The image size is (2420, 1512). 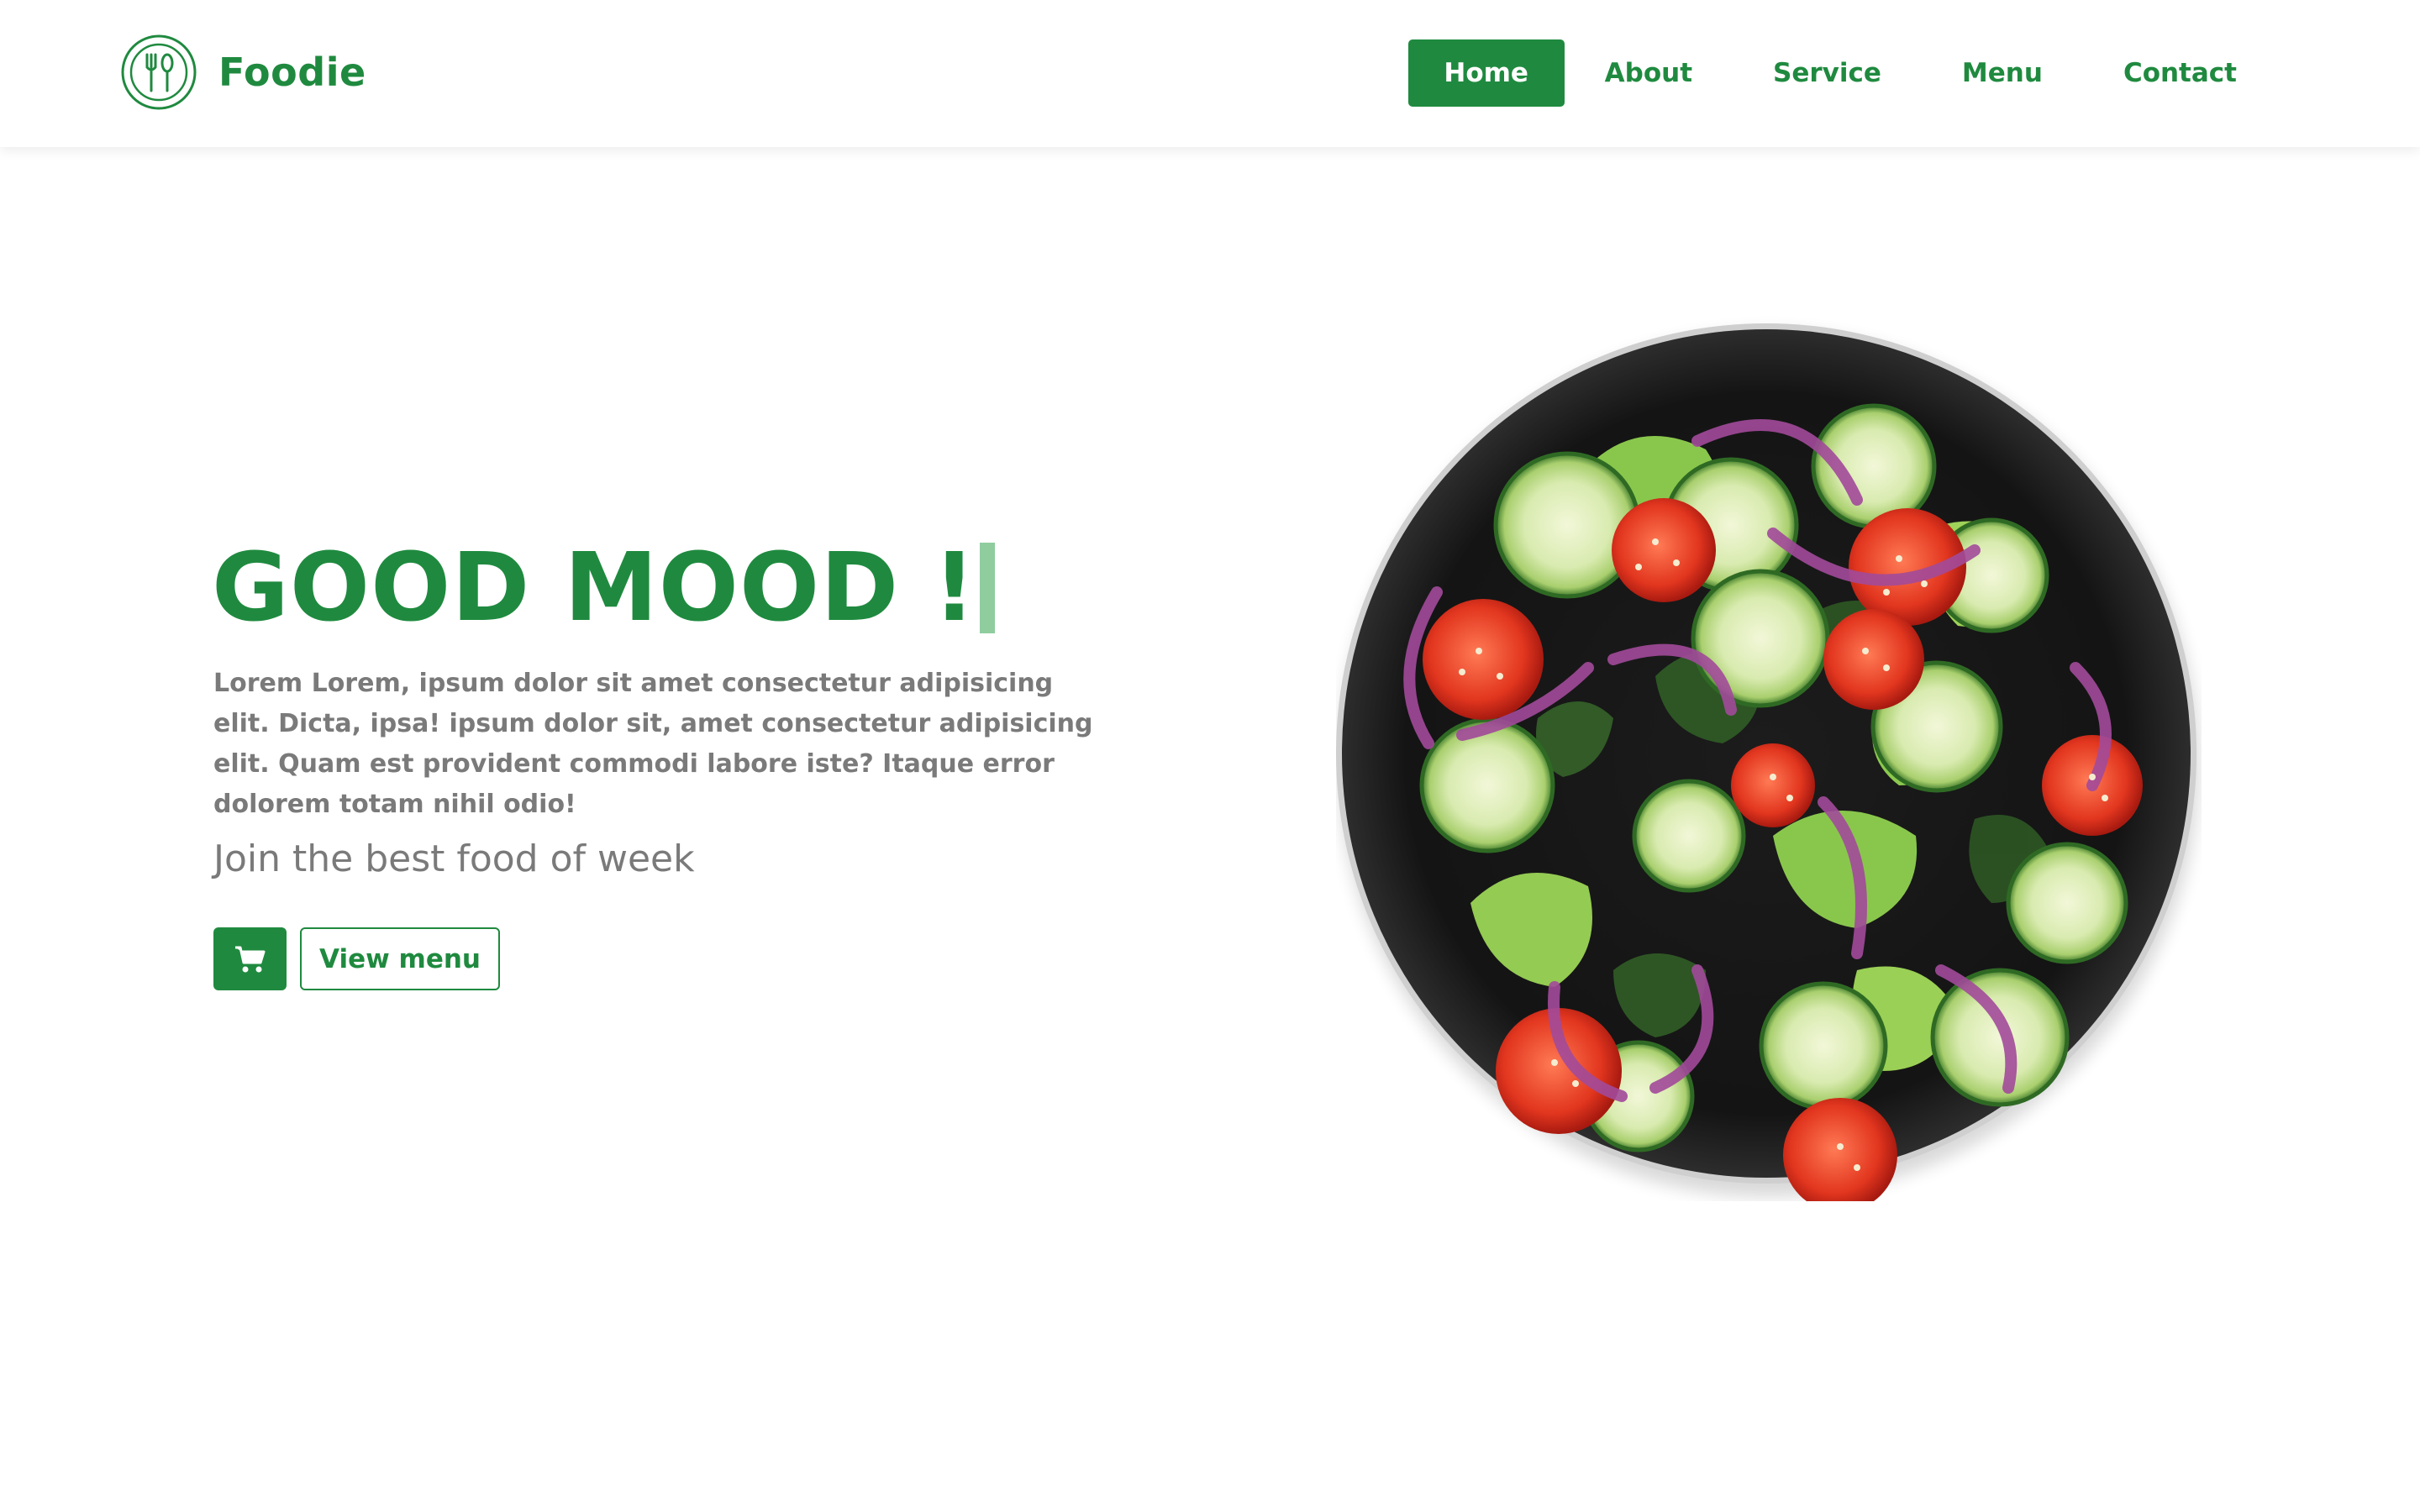 I want to click on hero-title: GOOD MOOD !, so click(x=604, y=588).